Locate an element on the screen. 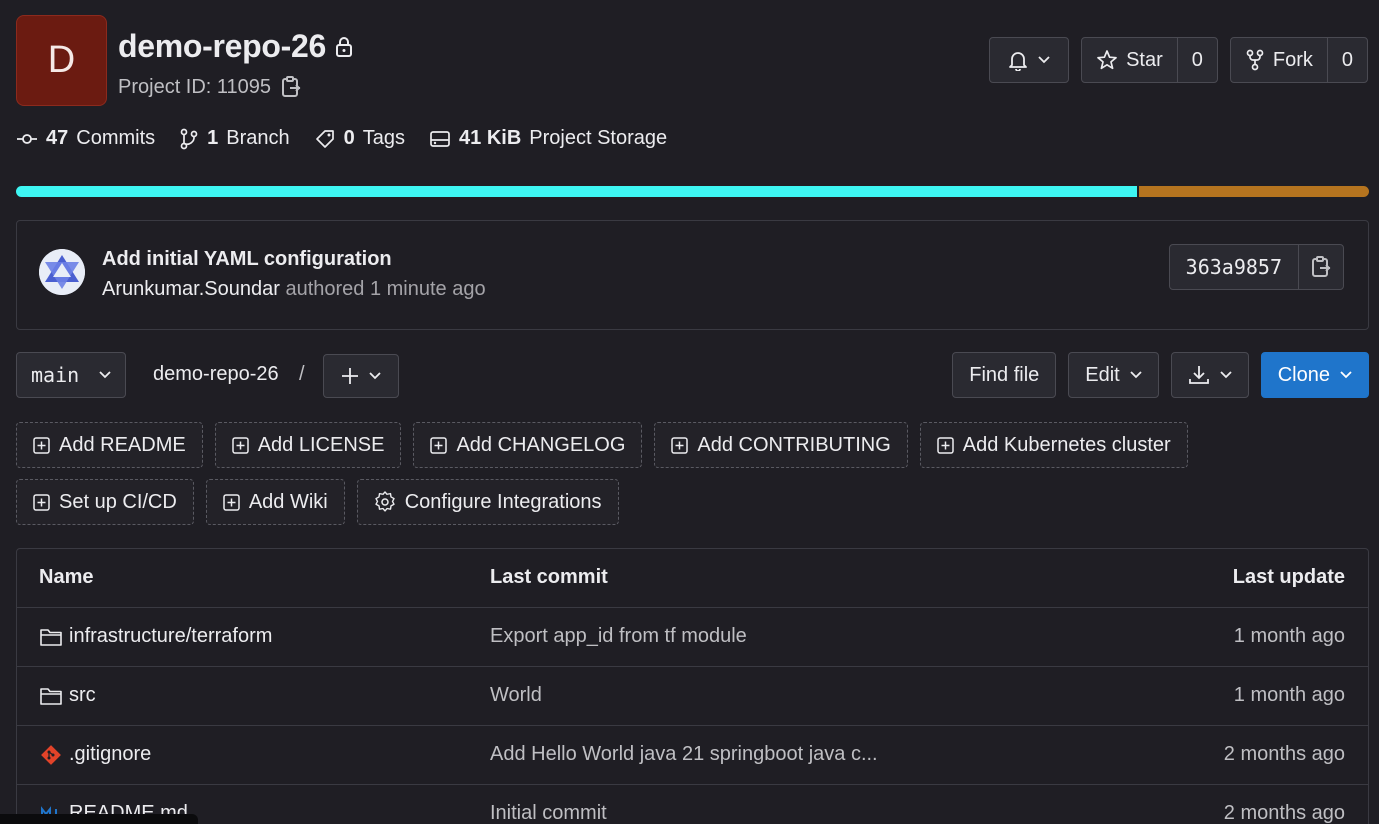  fork-button-group: Fork 0 is located at coordinates (1298, 60).